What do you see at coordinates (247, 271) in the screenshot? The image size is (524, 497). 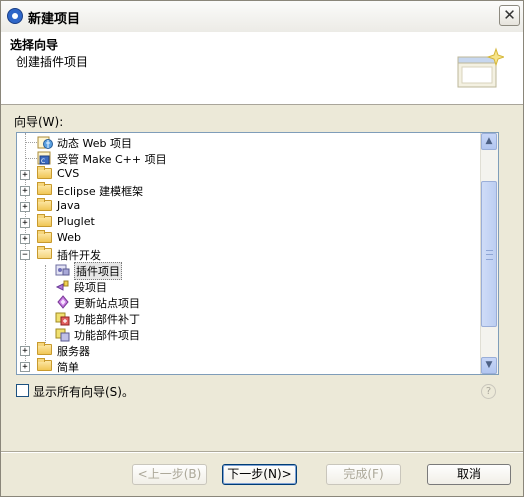 I see `tree-item-plugin-project: 插件项目` at bounding box center [247, 271].